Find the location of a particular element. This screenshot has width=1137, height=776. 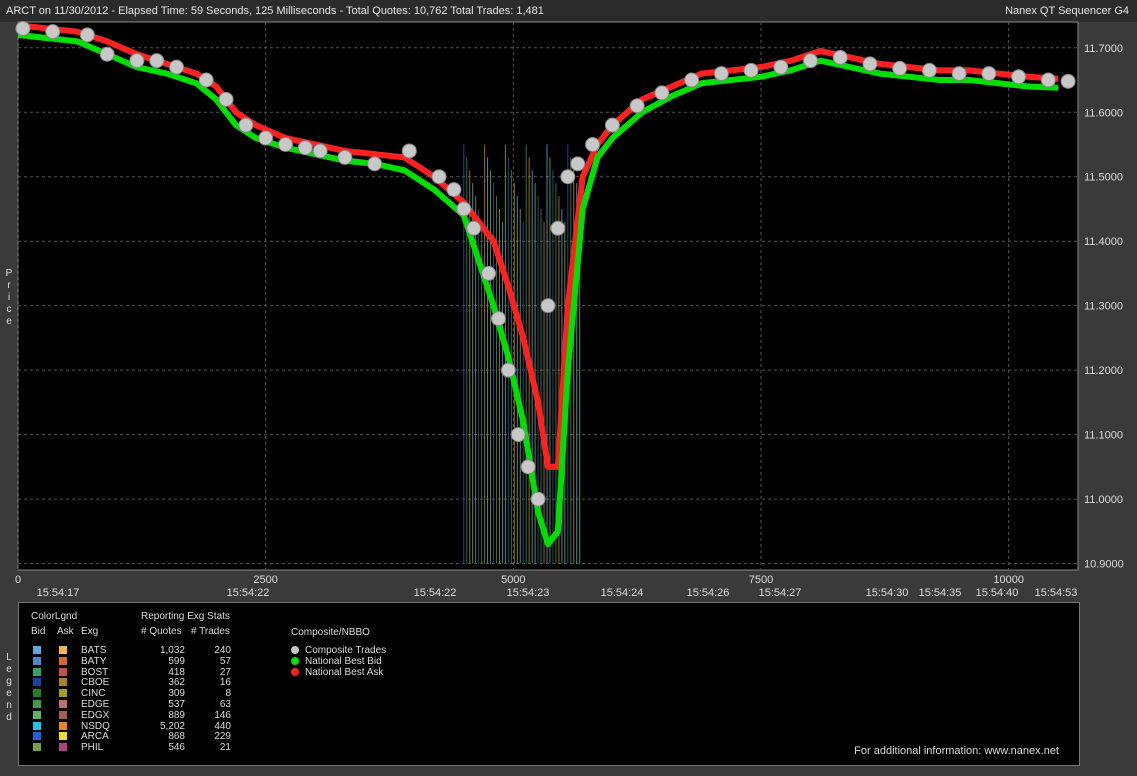

trade-count: 57 is located at coordinates (225, 661).